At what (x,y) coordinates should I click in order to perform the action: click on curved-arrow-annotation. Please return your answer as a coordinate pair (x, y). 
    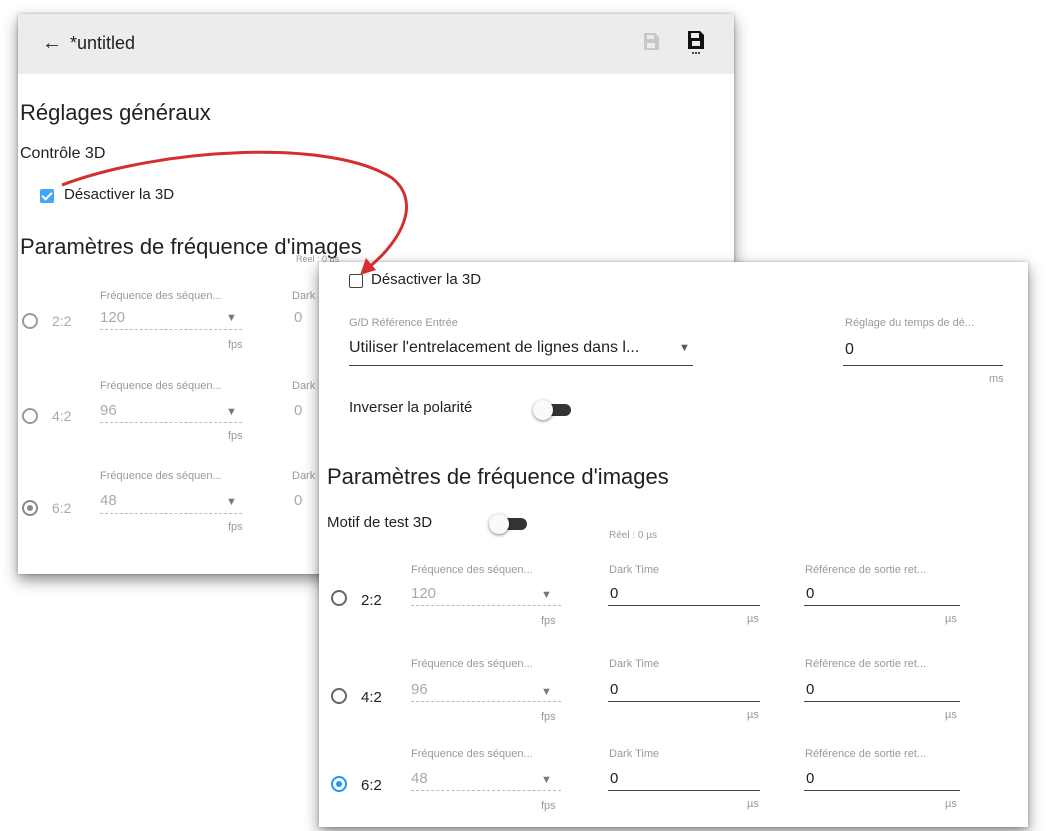
    Looking at the image, I should click on (234, 212).